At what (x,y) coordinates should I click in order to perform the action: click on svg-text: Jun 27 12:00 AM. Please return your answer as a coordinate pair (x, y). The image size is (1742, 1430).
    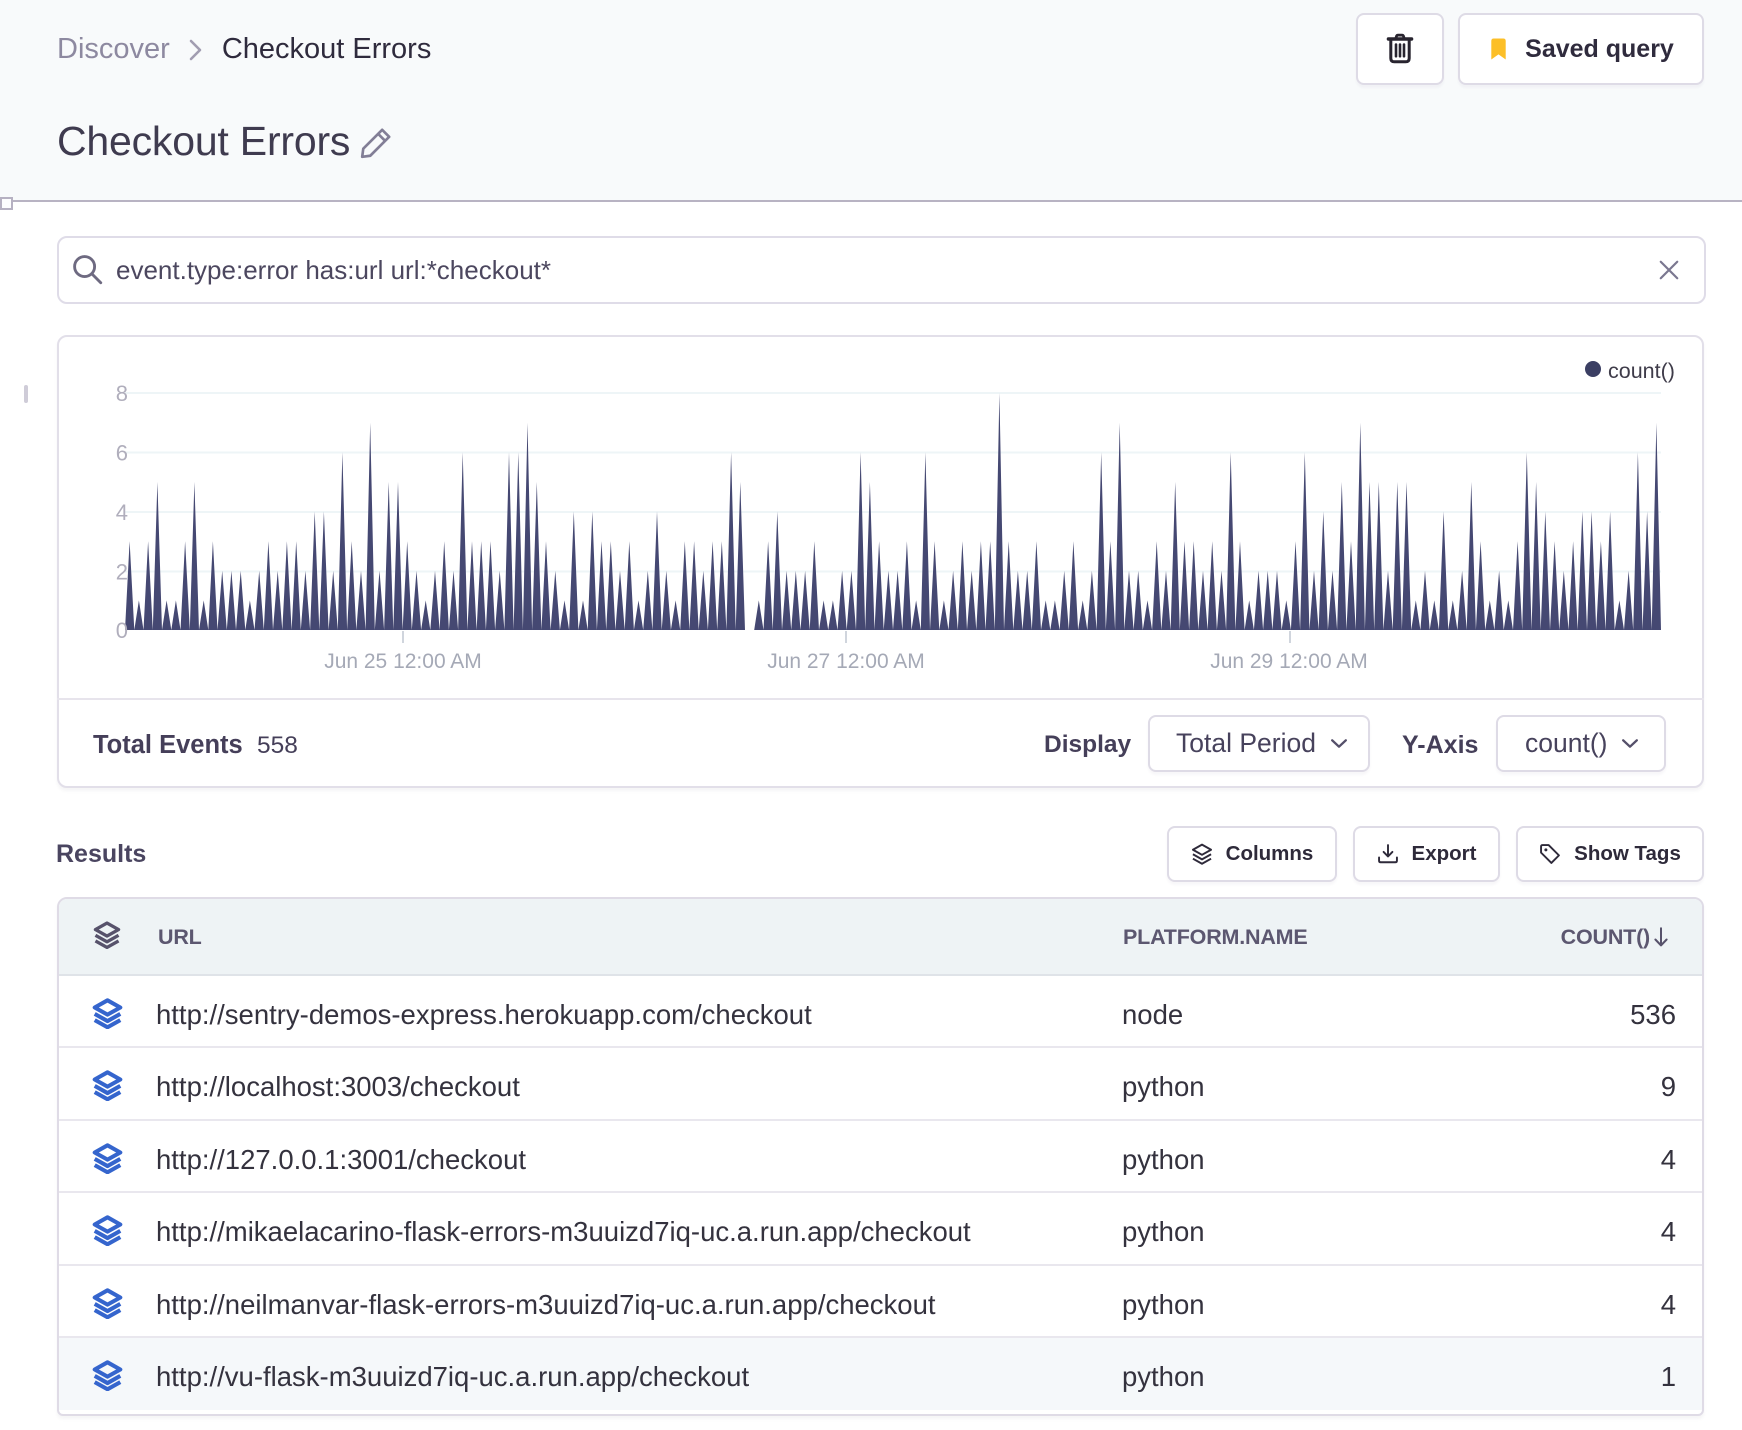
    Looking at the image, I should click on (846, 661).